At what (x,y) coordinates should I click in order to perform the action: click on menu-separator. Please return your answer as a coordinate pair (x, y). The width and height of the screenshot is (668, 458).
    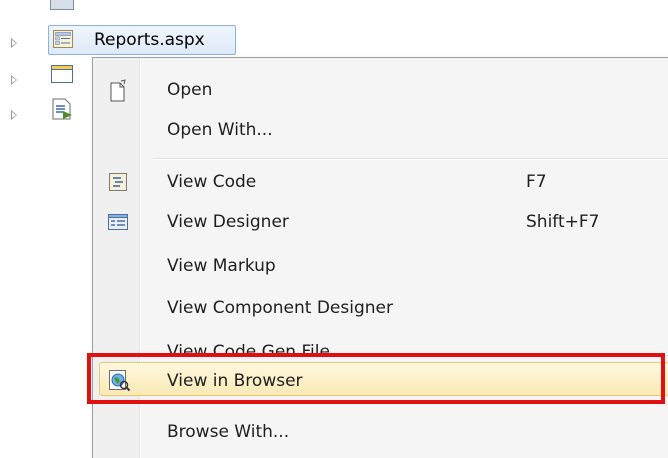
    Looking at the image, I should click on (410, 159).